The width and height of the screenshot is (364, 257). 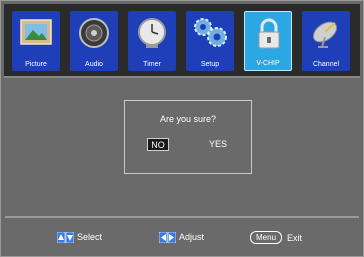 I want to click on gears-icon, so click(x=210, y=32).